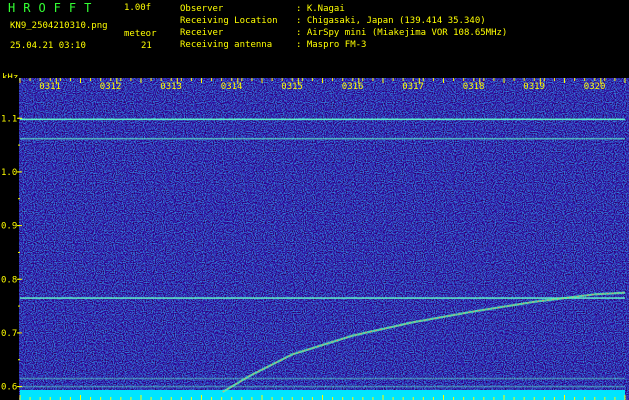 Image resolution: width=629 pixels, height=400 pixels. What do you see at coordinates (48, 46) in the screenshot?
I see `date-time: 25.04.21 03:10` at bounding box center [48, 46].